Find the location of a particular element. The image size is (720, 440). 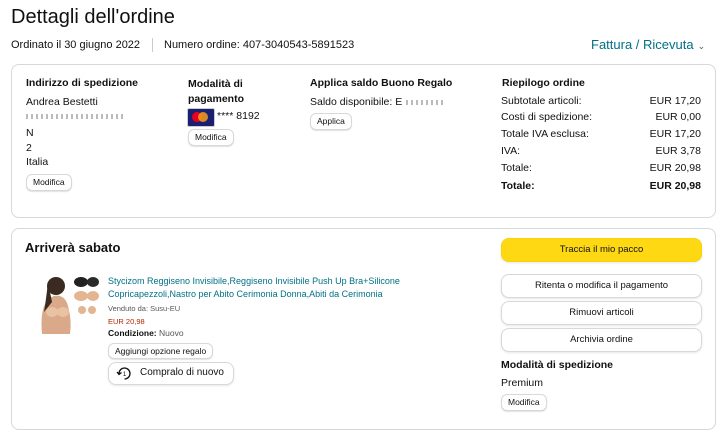

condition: Condizione: Nuovo is located at coordinates (146, 333).